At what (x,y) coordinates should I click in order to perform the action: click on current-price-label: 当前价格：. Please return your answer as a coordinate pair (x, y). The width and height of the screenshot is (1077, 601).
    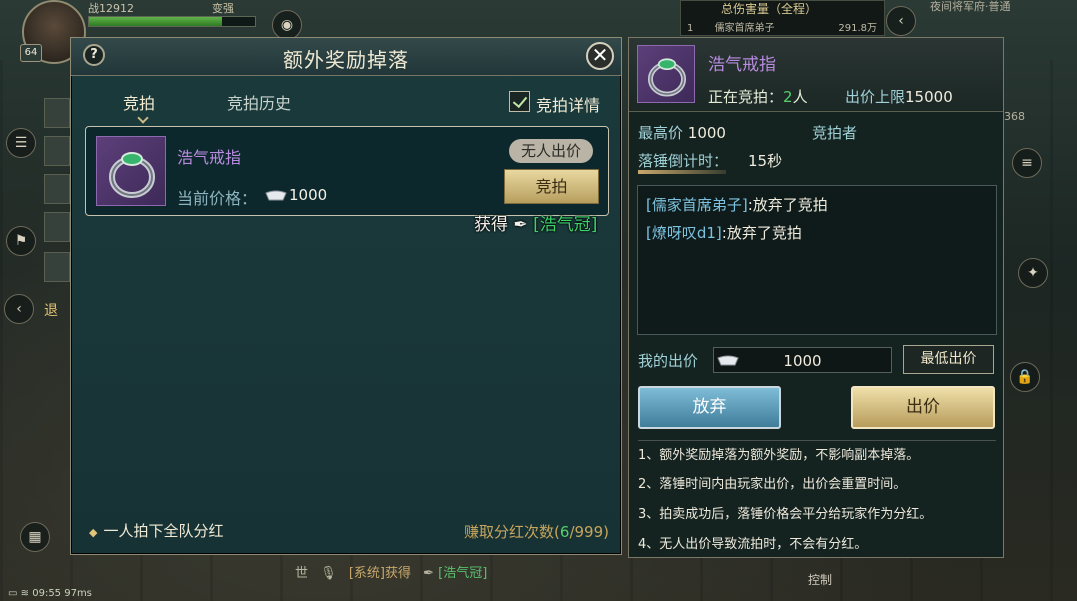
    Looking at the image, I should click on (217, 198).